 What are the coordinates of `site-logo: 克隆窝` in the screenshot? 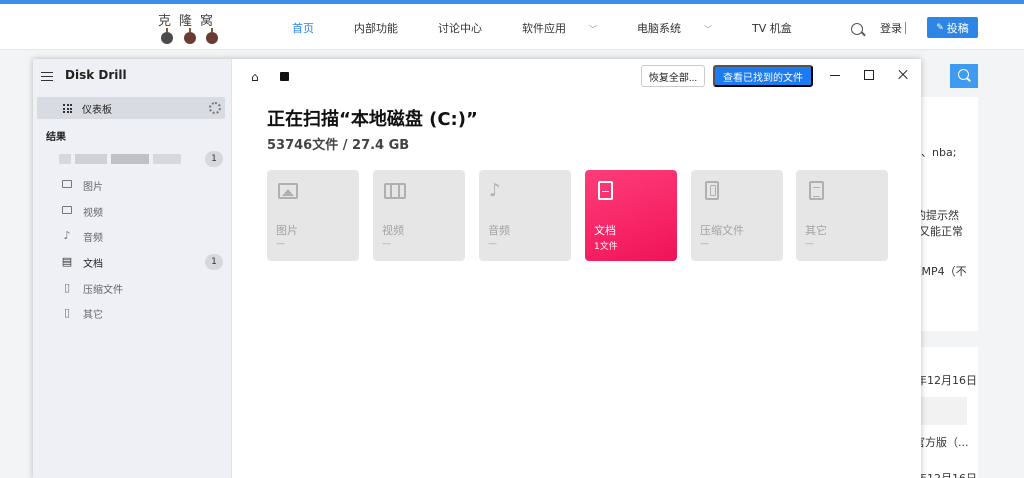 It's located at (191, 29).